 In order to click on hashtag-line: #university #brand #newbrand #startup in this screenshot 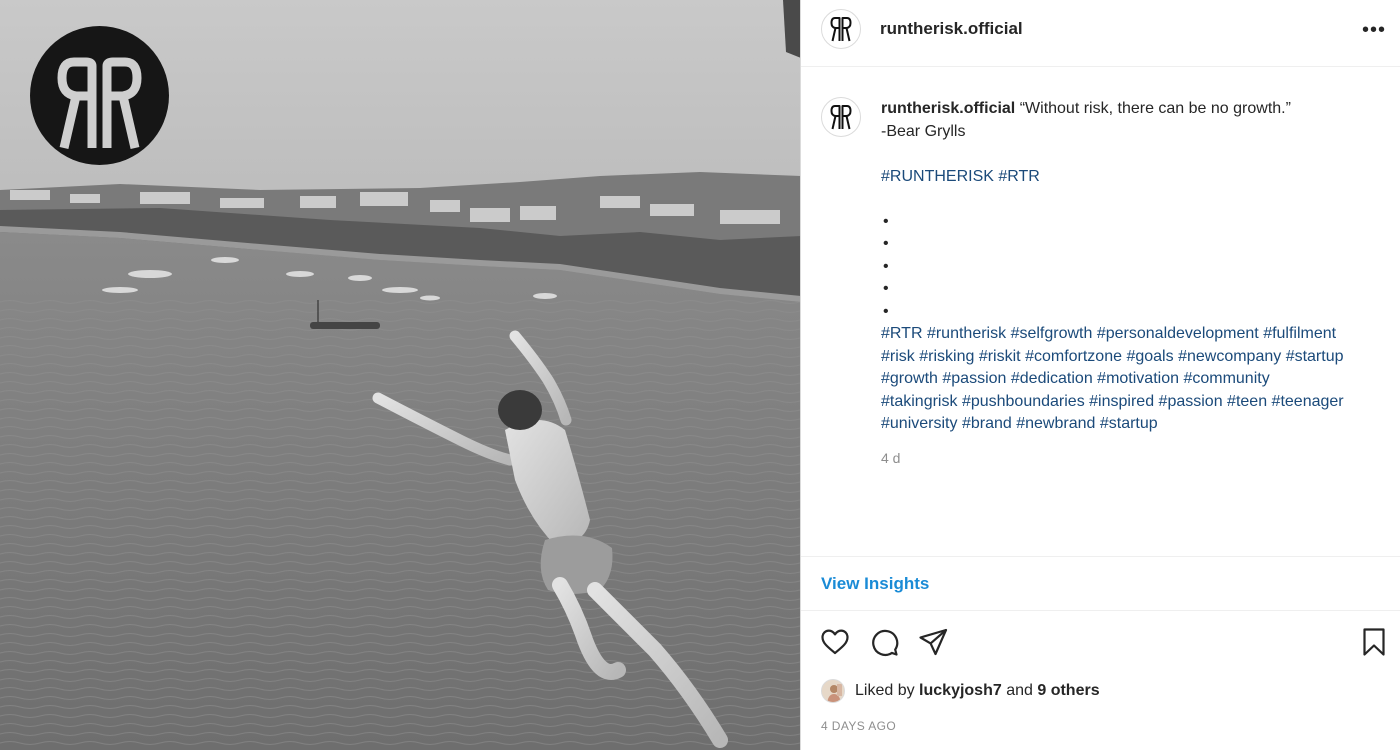, I will do `click(1133, 424)`.